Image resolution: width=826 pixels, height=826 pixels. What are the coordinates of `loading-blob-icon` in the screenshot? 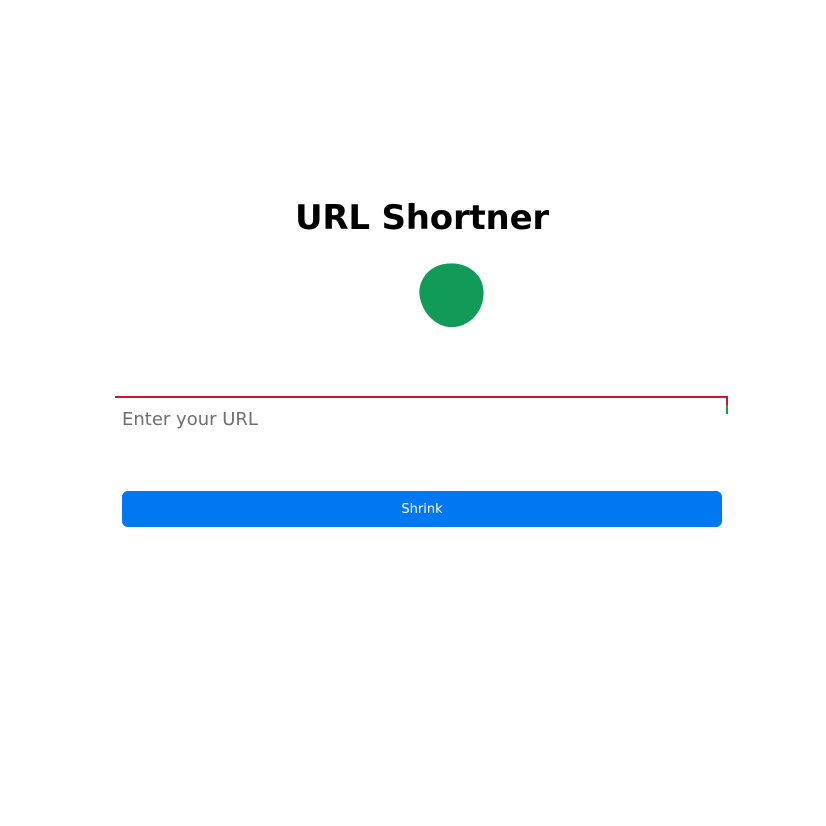 It's located at (452, 295).